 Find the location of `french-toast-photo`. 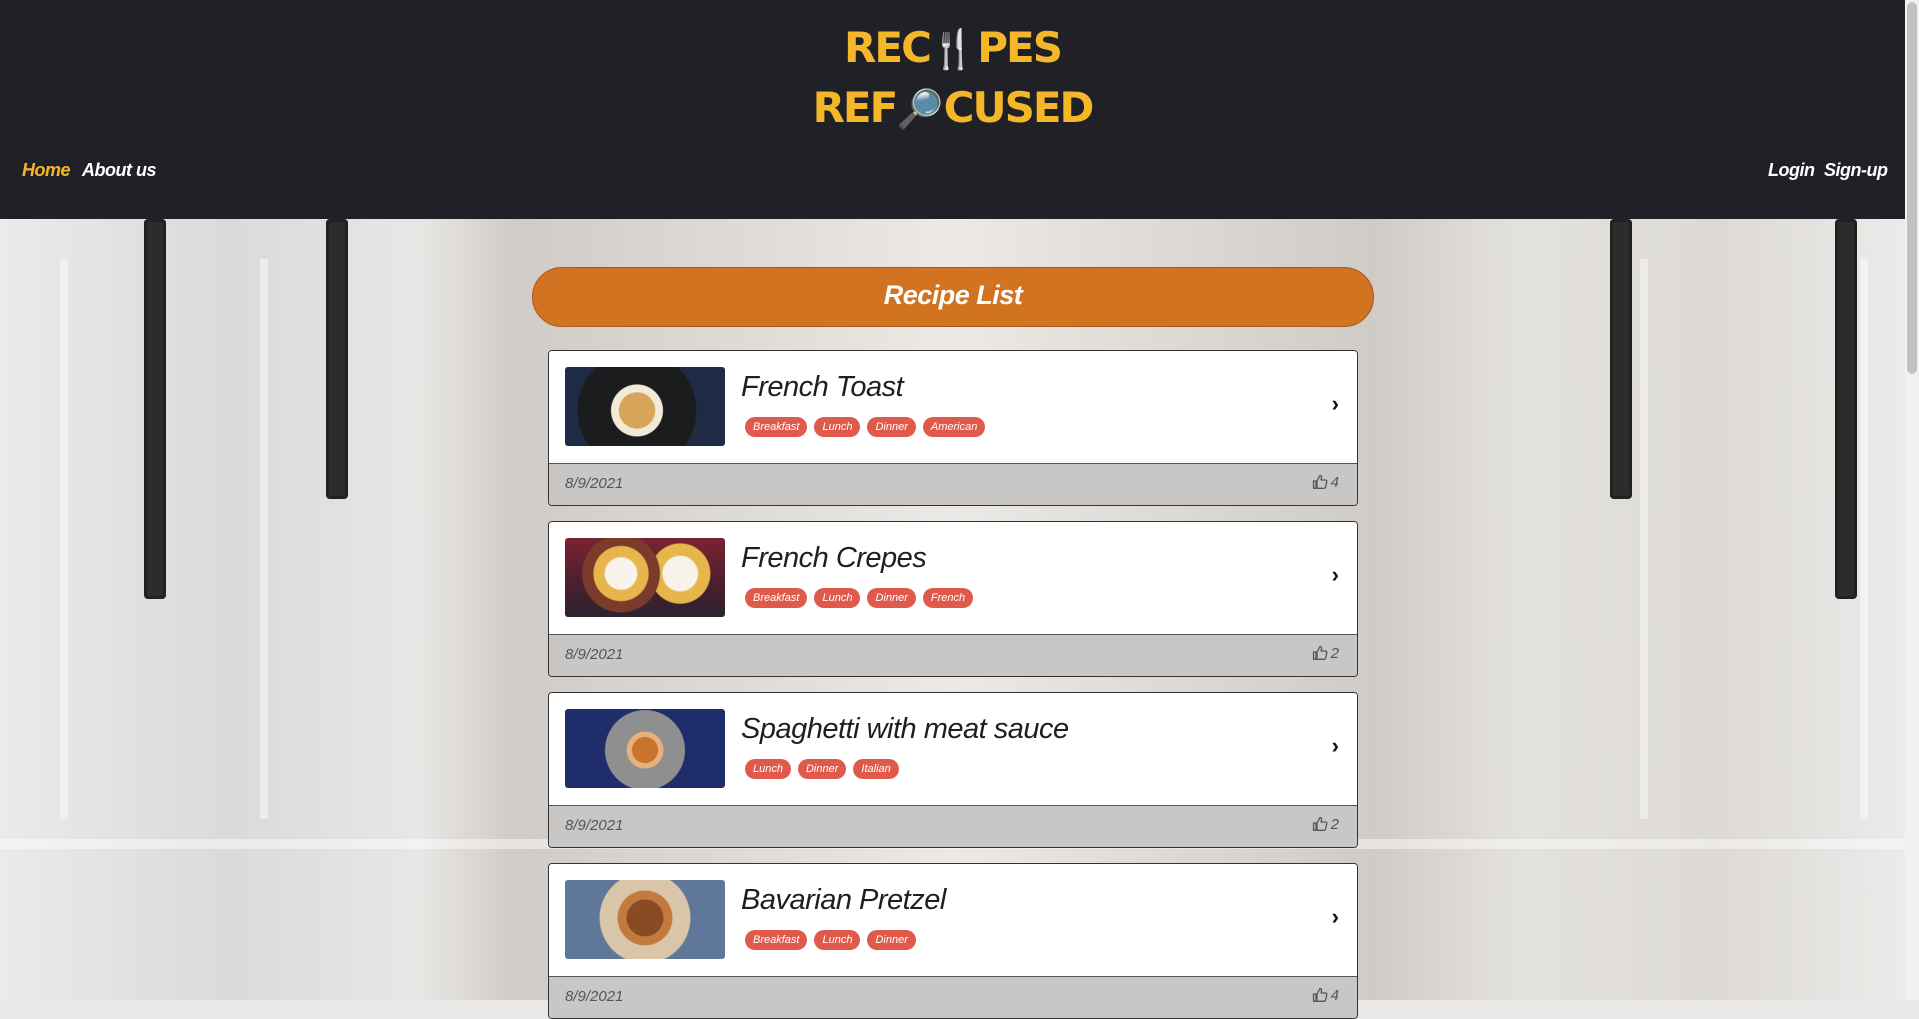

french-toast-photo is located at coordinates (645, 406).